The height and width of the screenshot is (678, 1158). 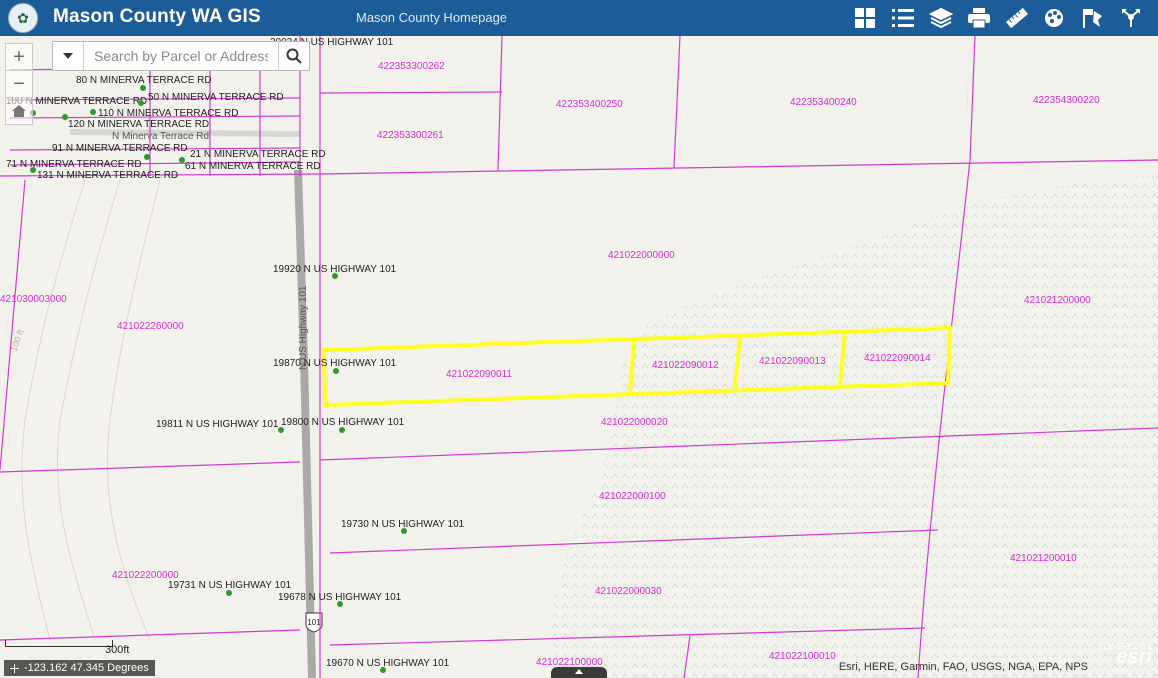 What do you see at coordinates (634, 422) in the screenshot?
I see `parcel-label: 421022000020` at bounding box center [634, 422].